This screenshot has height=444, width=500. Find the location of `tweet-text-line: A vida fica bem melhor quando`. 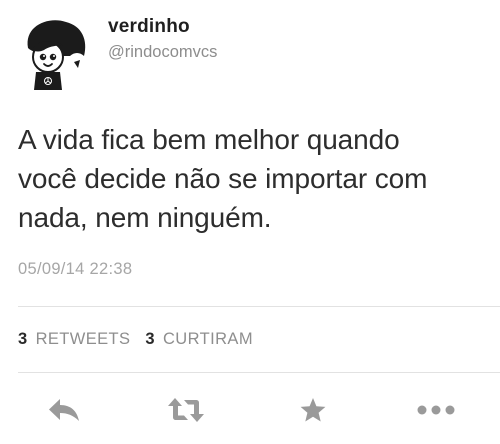

tweet-text-line: A vida fica bem melhor quando is located at coordinates (209, 139).